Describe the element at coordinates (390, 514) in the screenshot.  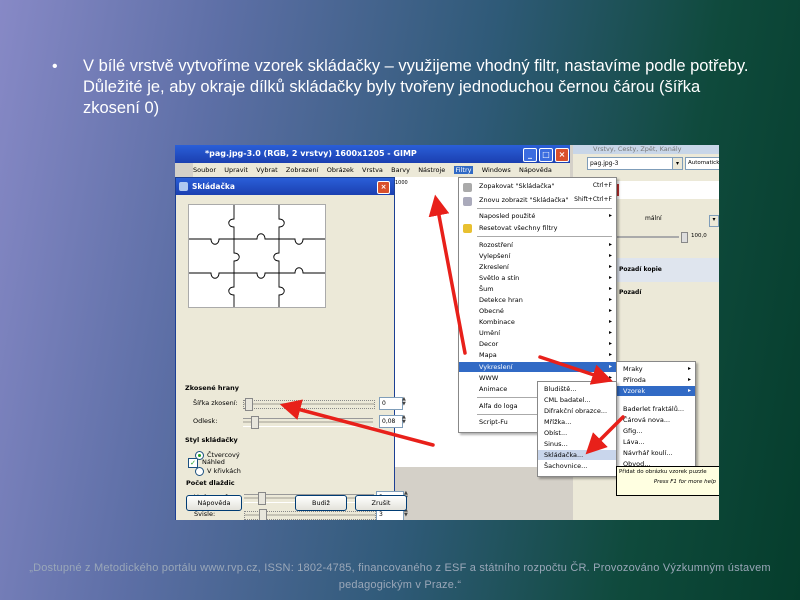
I see `vertical-input: 3` at that location.